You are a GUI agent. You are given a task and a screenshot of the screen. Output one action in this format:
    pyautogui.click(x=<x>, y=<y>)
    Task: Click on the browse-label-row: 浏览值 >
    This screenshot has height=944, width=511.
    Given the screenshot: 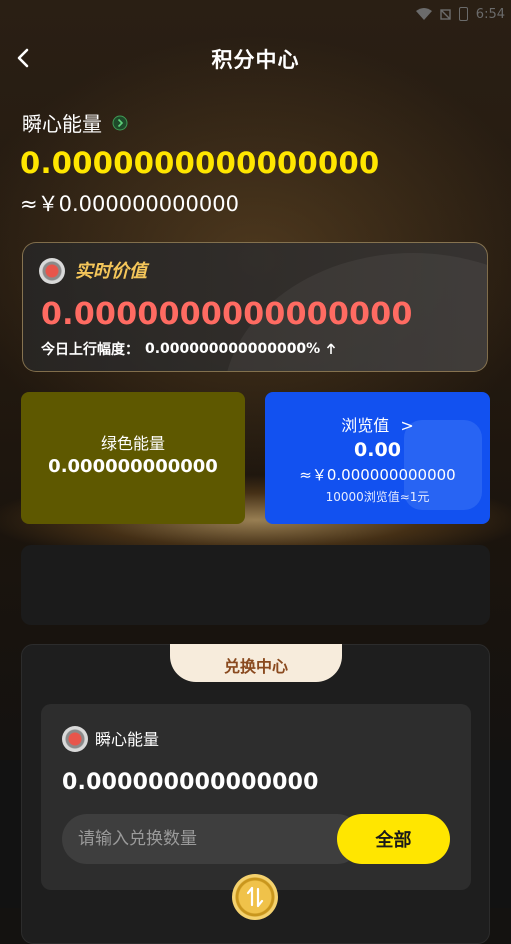 What is the action you would take?
    pyautogui.click(x=377, y=424)
    